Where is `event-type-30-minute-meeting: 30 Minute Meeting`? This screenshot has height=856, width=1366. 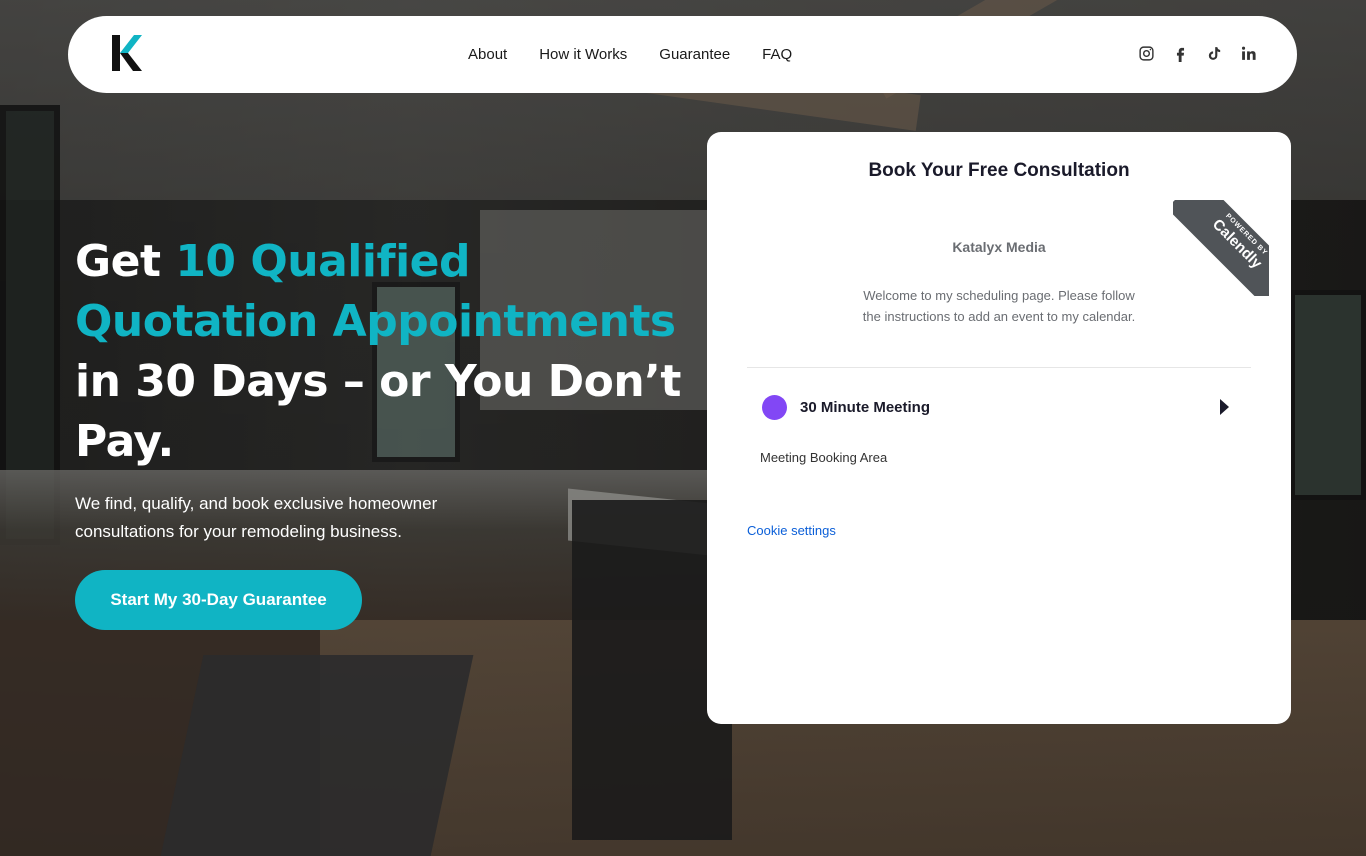 event-type-30-minute-meeting: 30 Minute Meeting is located at coordinates (999, 408).